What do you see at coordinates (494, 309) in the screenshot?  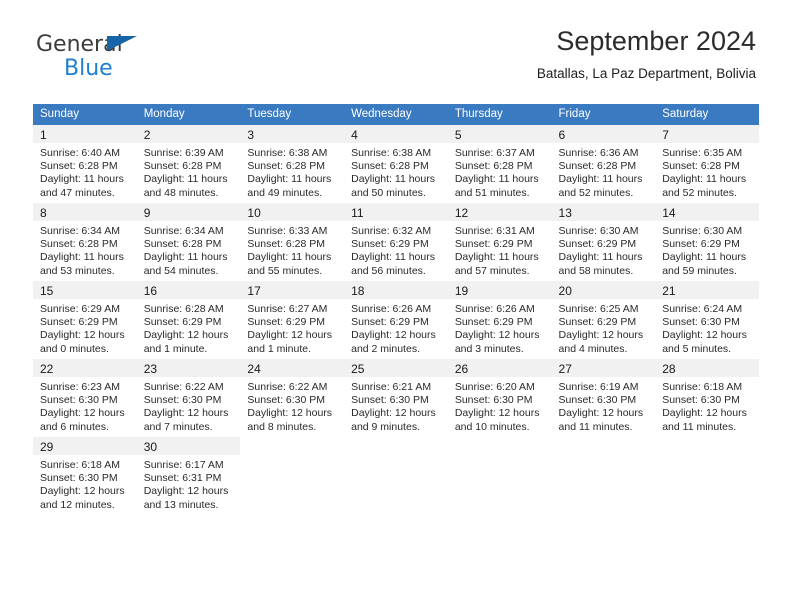 I see `sunrise-time: Sunrise: 6:26 AM` at bounding box center [494, 309].